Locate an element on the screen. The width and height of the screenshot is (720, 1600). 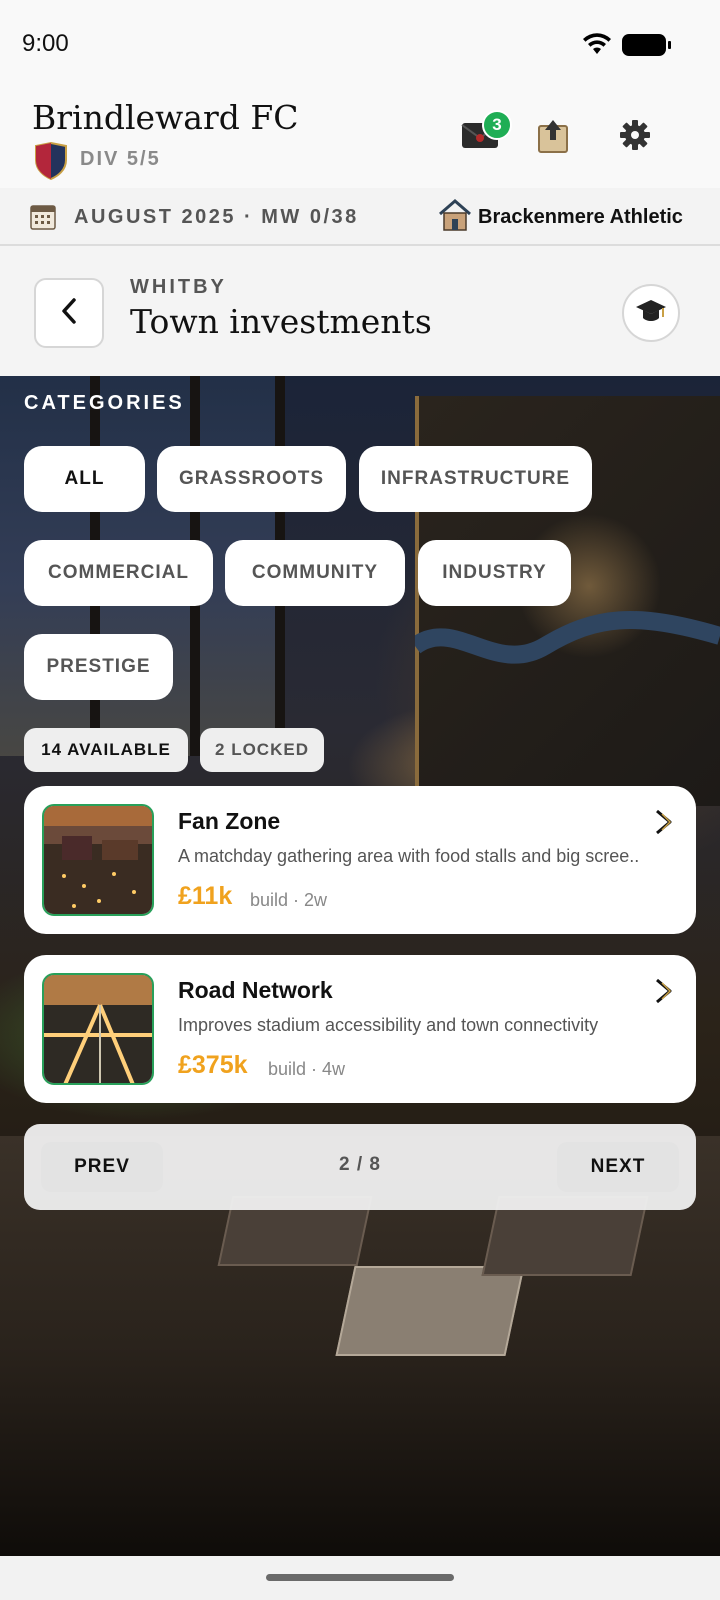
tutorial-button is located at coordinates (651, 313).